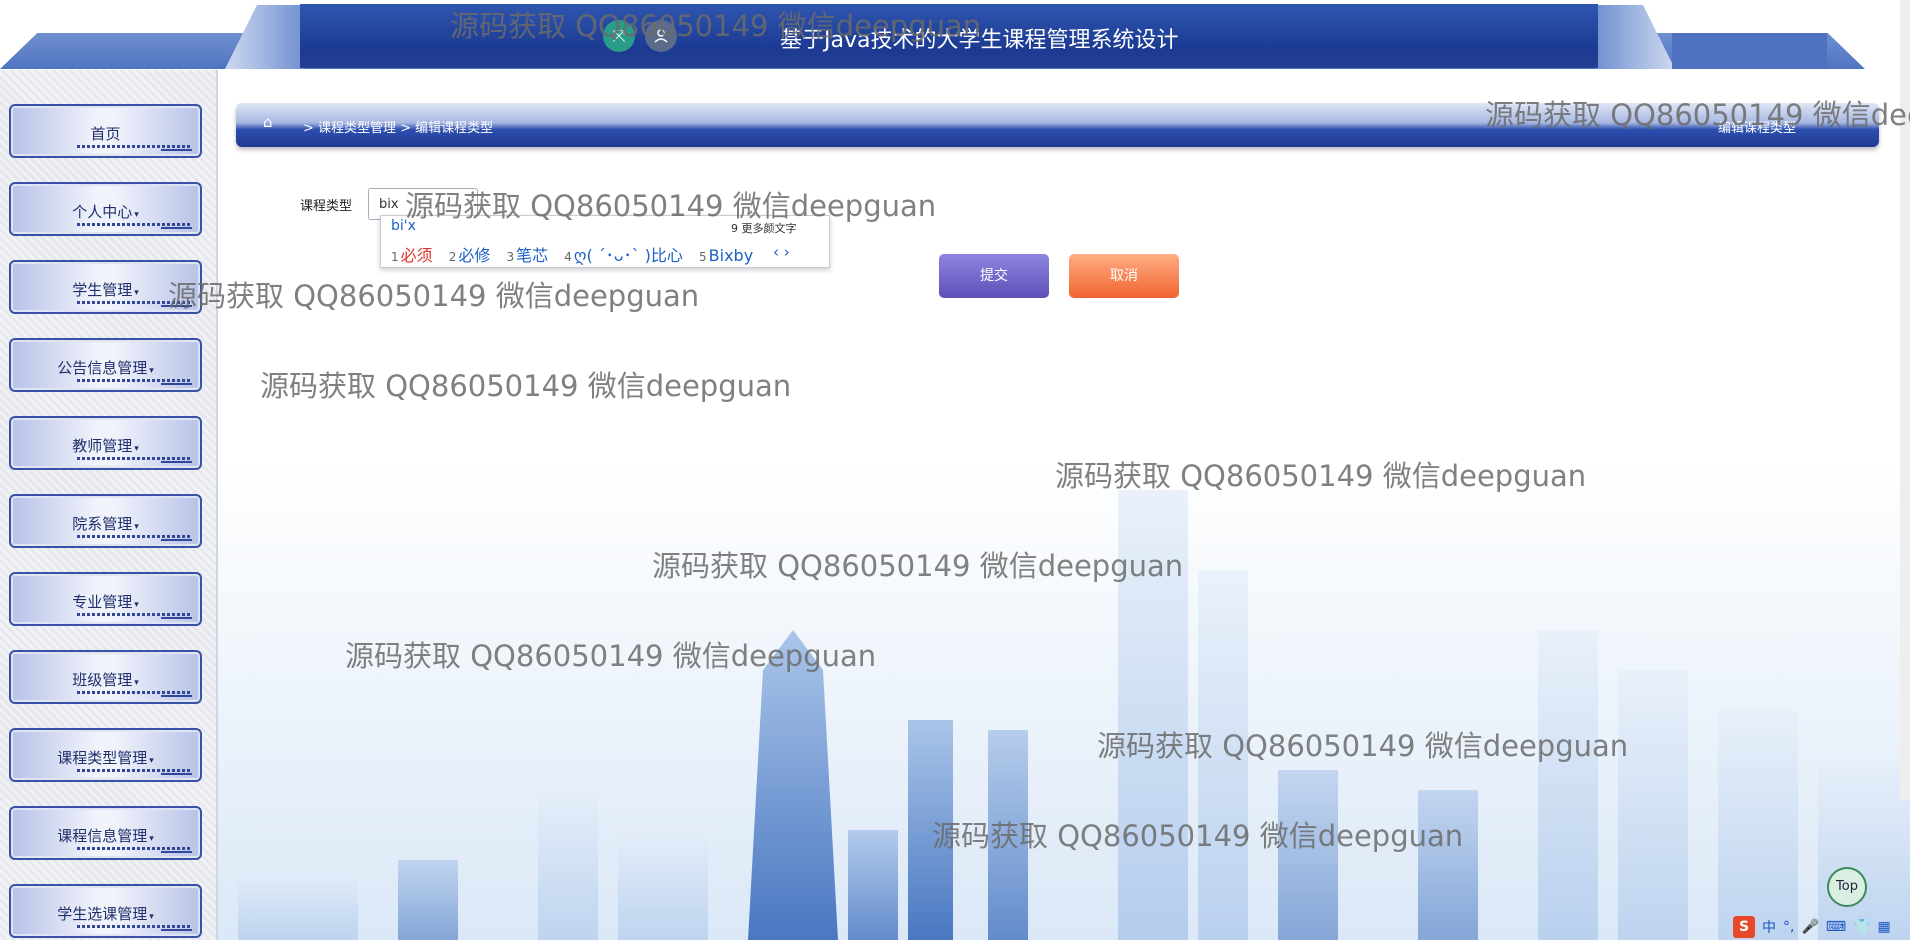  What do you see at coordinates (102, 446) in the screenshot?
I see `sidebar-item-label: 教师管理` at bounding box center [102, 446].